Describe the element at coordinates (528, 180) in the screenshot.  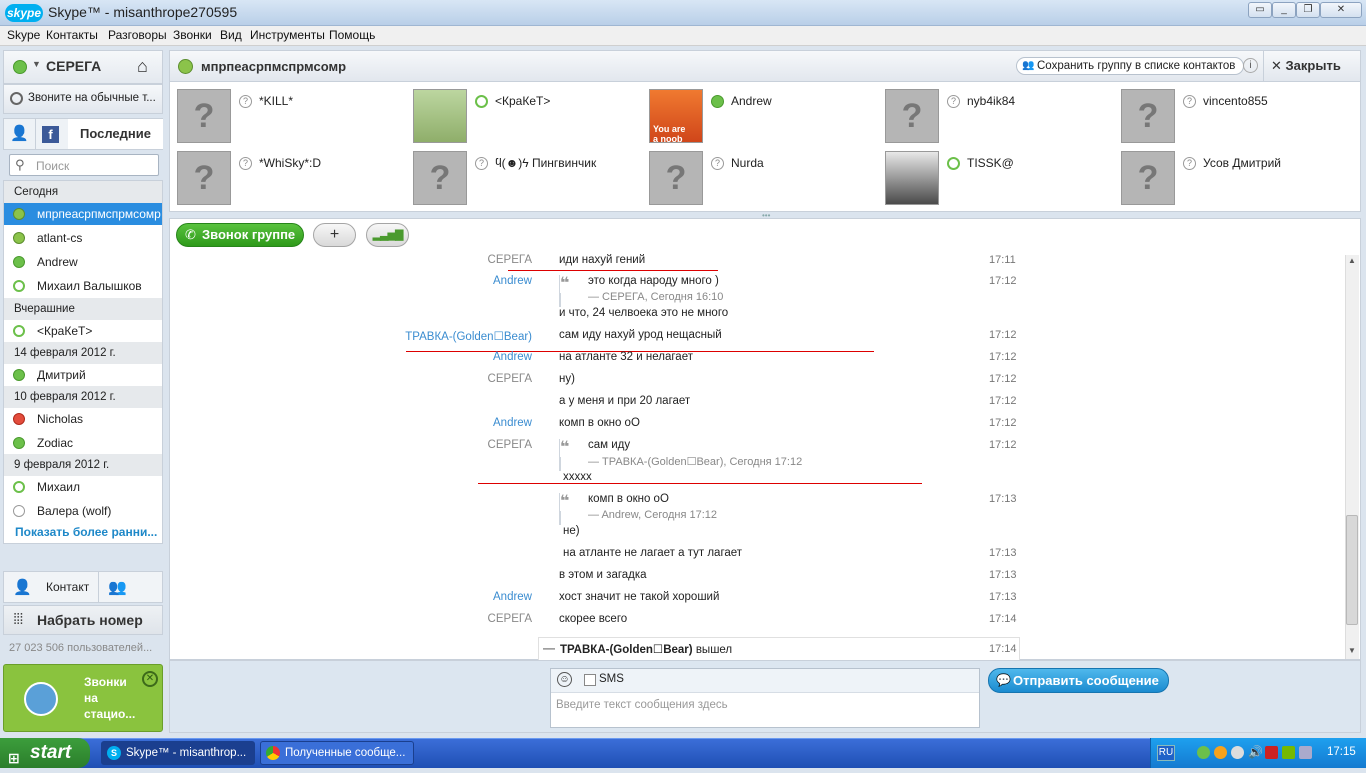
I see `member-card: ?? ϥ(☻)ϟ Пингвинчик` at that location.